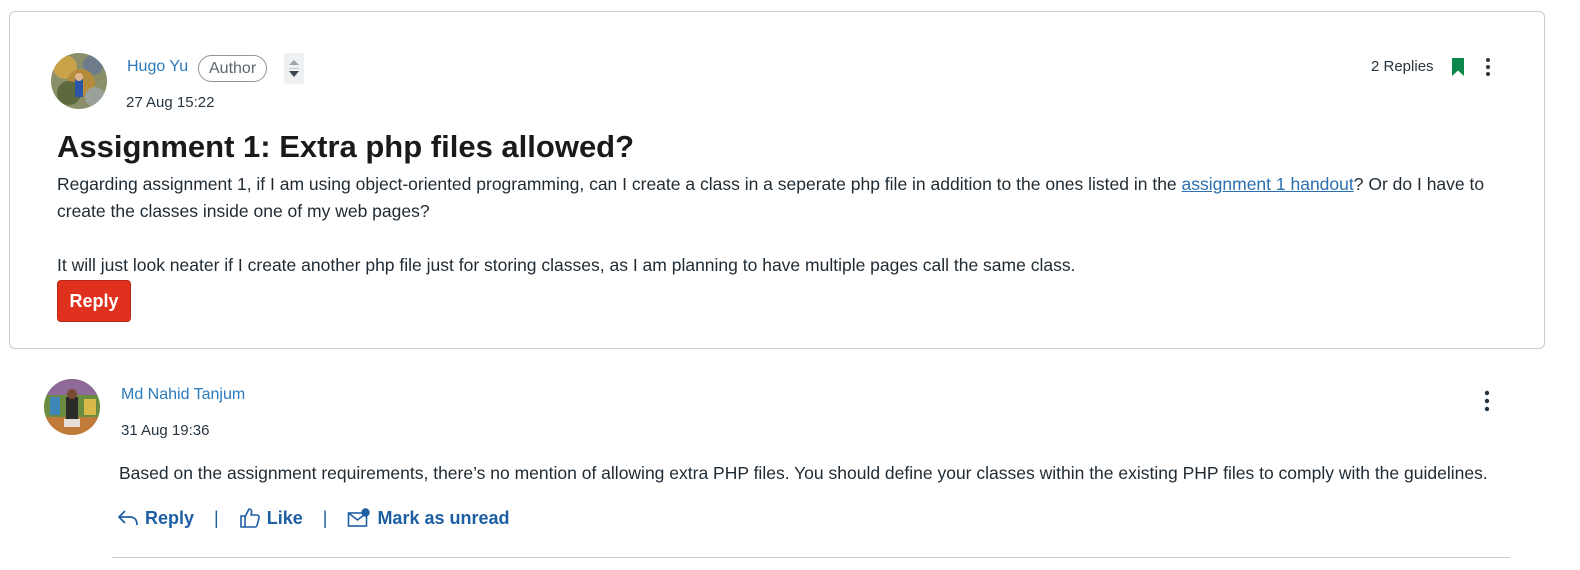 Image resolution: width=1580 pixels, height=570 pixels. Describe the element at coordinates (271, 518) in the screenshot. I see `like-button: Like` at that location.